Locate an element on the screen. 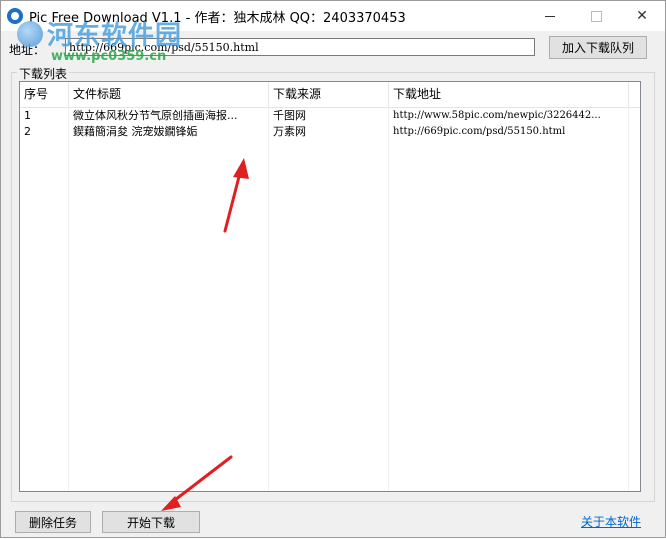 This screenshot has width=666, height=539. close-button: ✕ is located at coordinates (642, 16).